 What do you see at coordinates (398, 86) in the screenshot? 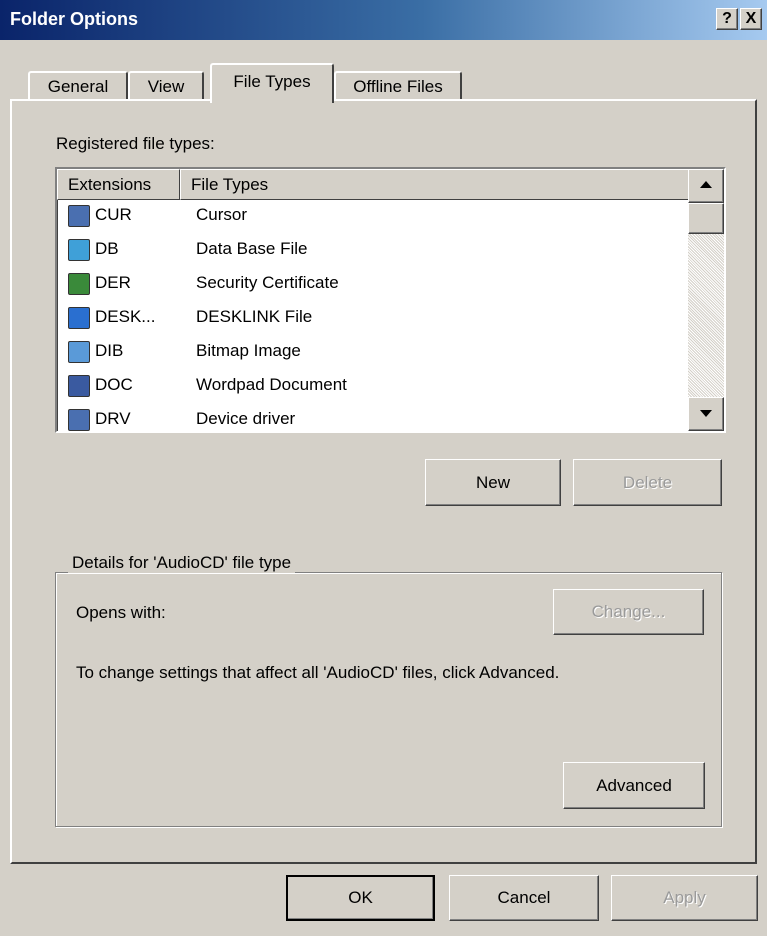
I see `tab-offline-files: Offline Files` at bounding box center [398, 86].